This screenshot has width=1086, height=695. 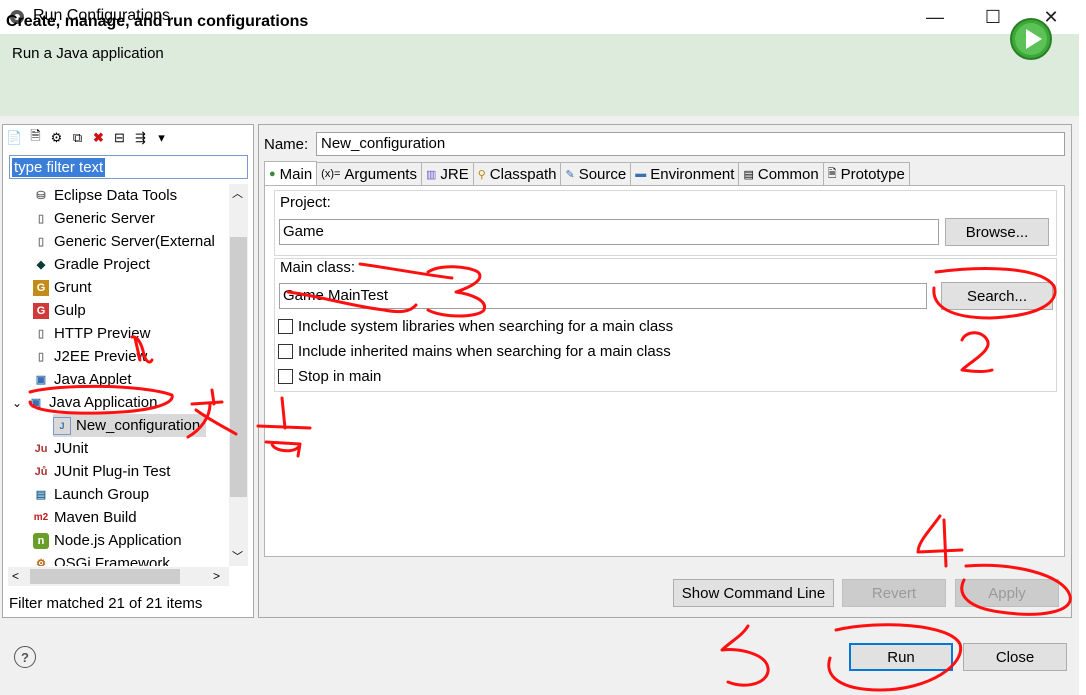 What do you see at coordinates (59, 310) in the screenshot?
I see `tree-item: G Gulp` at bounding box center [59, 310].